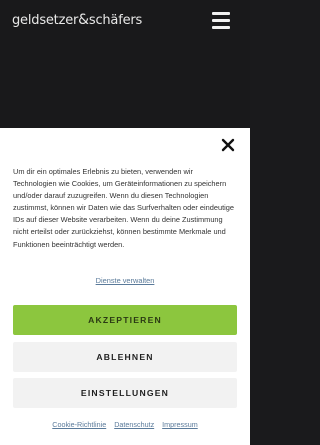  I want to click on logo-ampersand: &, so click(83, 20).